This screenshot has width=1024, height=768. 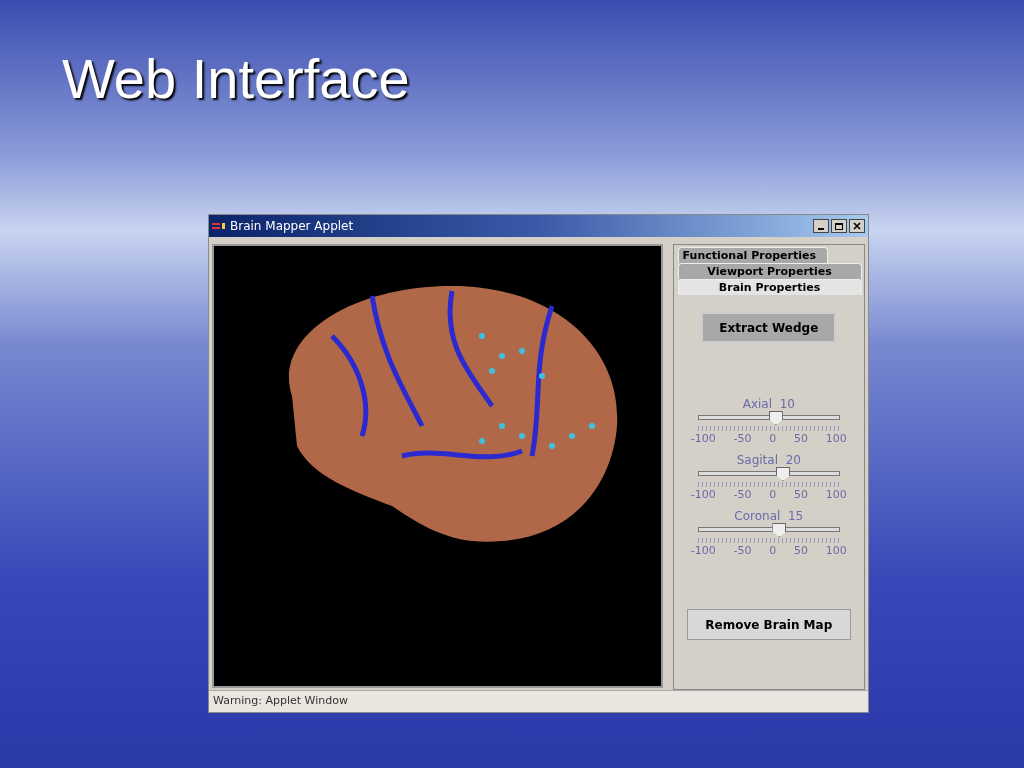 I want to click on tab: Functional Properties, so click(x=752, y=255).